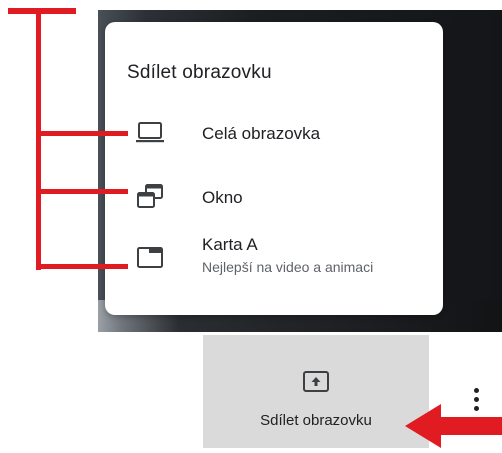 This screenshot has width=502, height=453. I want to click on browser-tab-icon, so click(150, 258).